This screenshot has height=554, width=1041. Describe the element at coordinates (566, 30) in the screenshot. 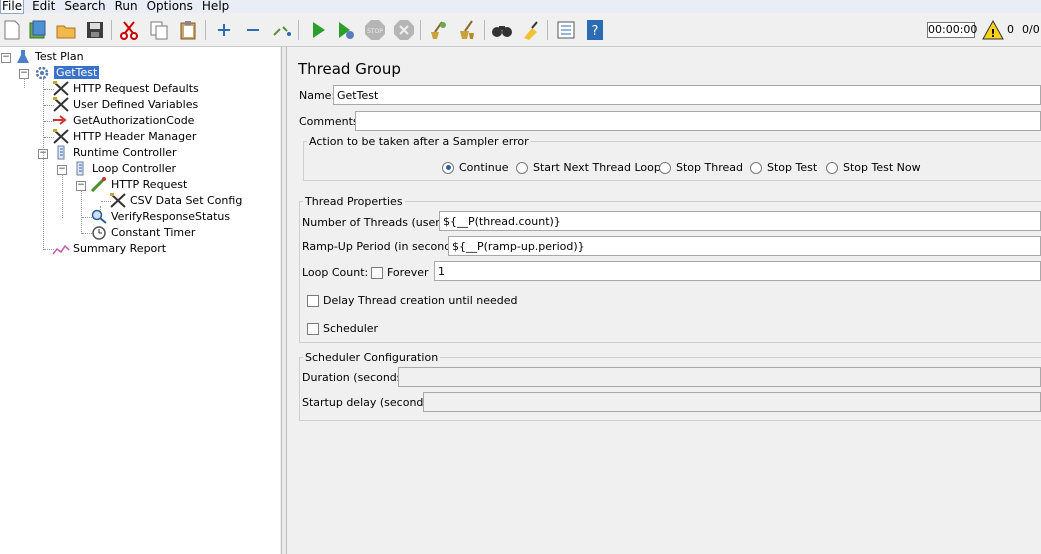

I see `function-helper-icon` at that location.